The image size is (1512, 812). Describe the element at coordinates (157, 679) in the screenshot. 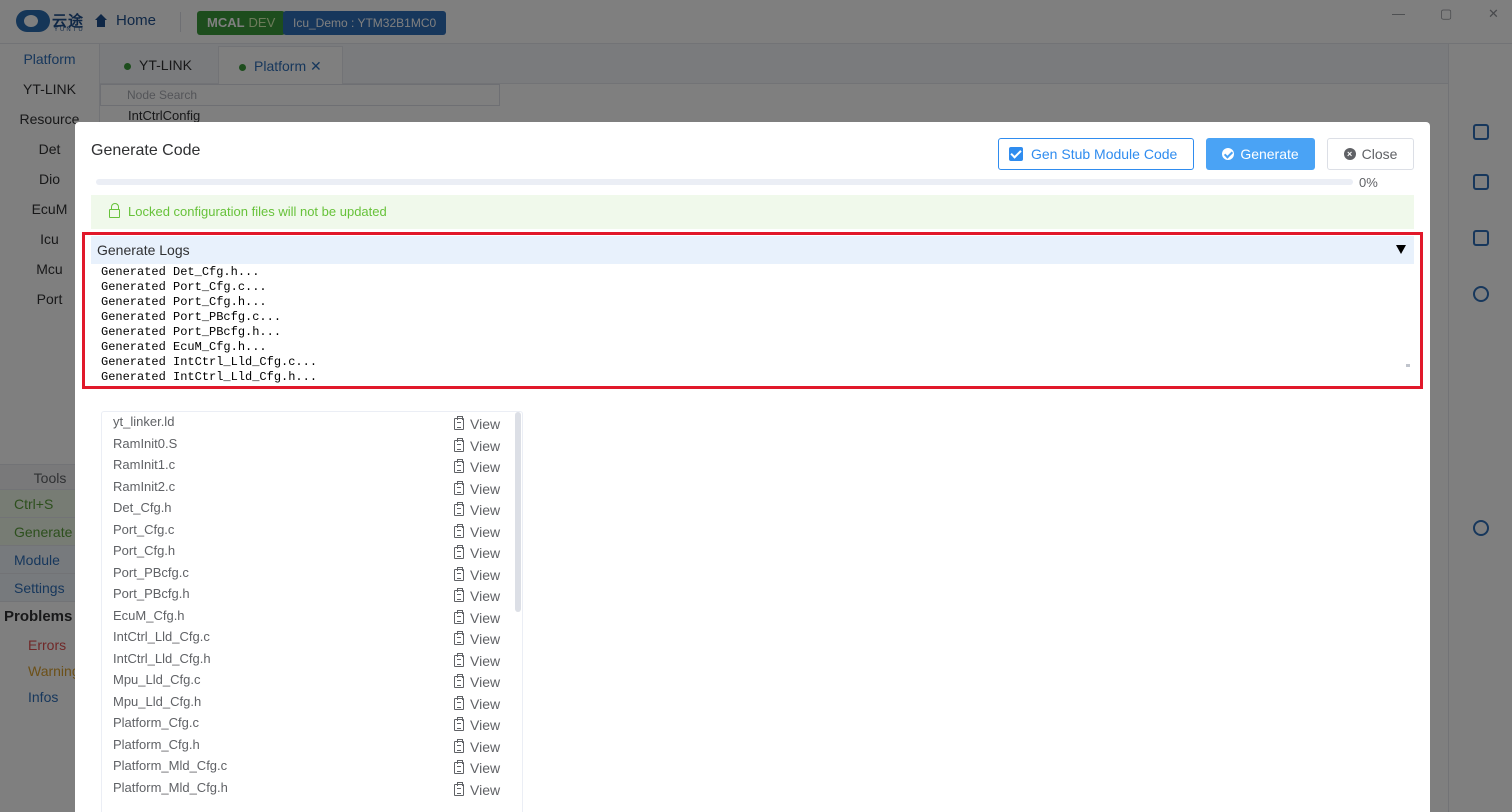

I see `file-name: Mpu_Lld_Cfg.c` at that location.